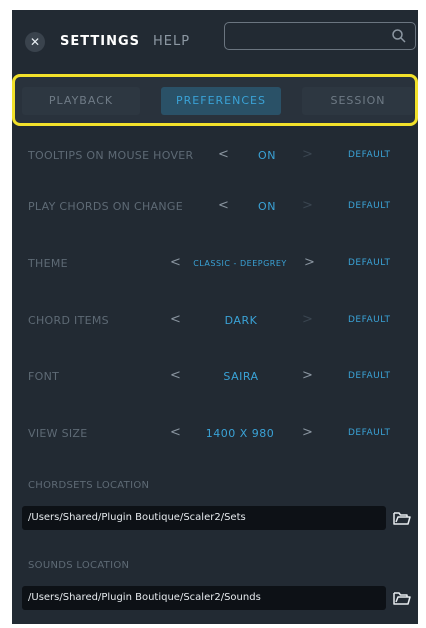 The width and height of the screenshot is (426, 628). I want to click on setting-value: SAIRA, so click(241, 376).